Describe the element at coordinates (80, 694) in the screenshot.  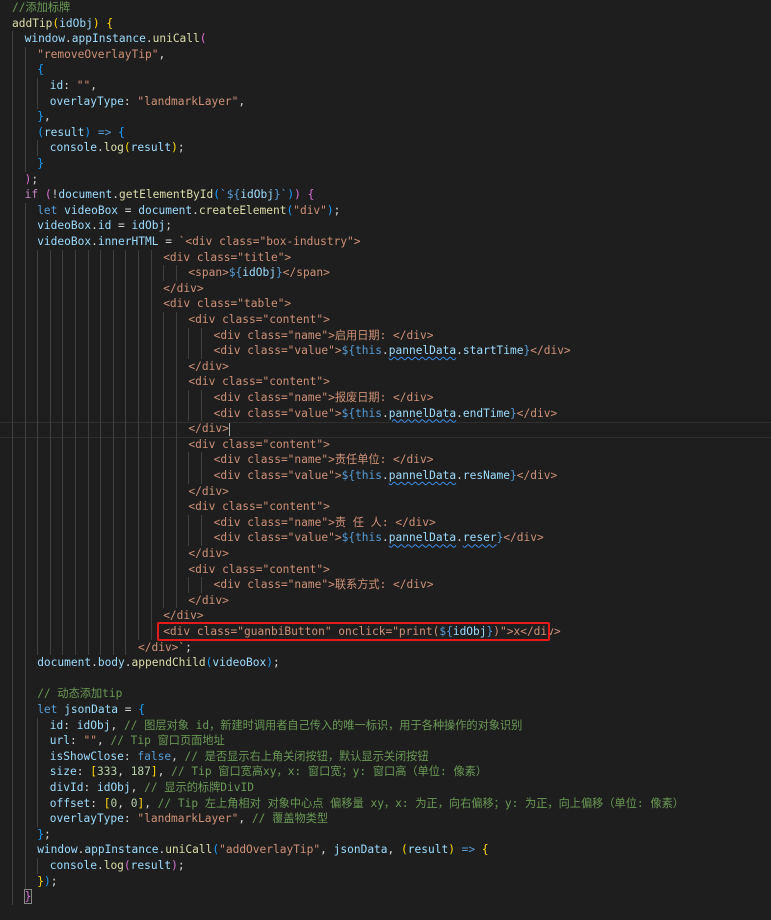
I see `code-token: // 动态添加tip` at that location.